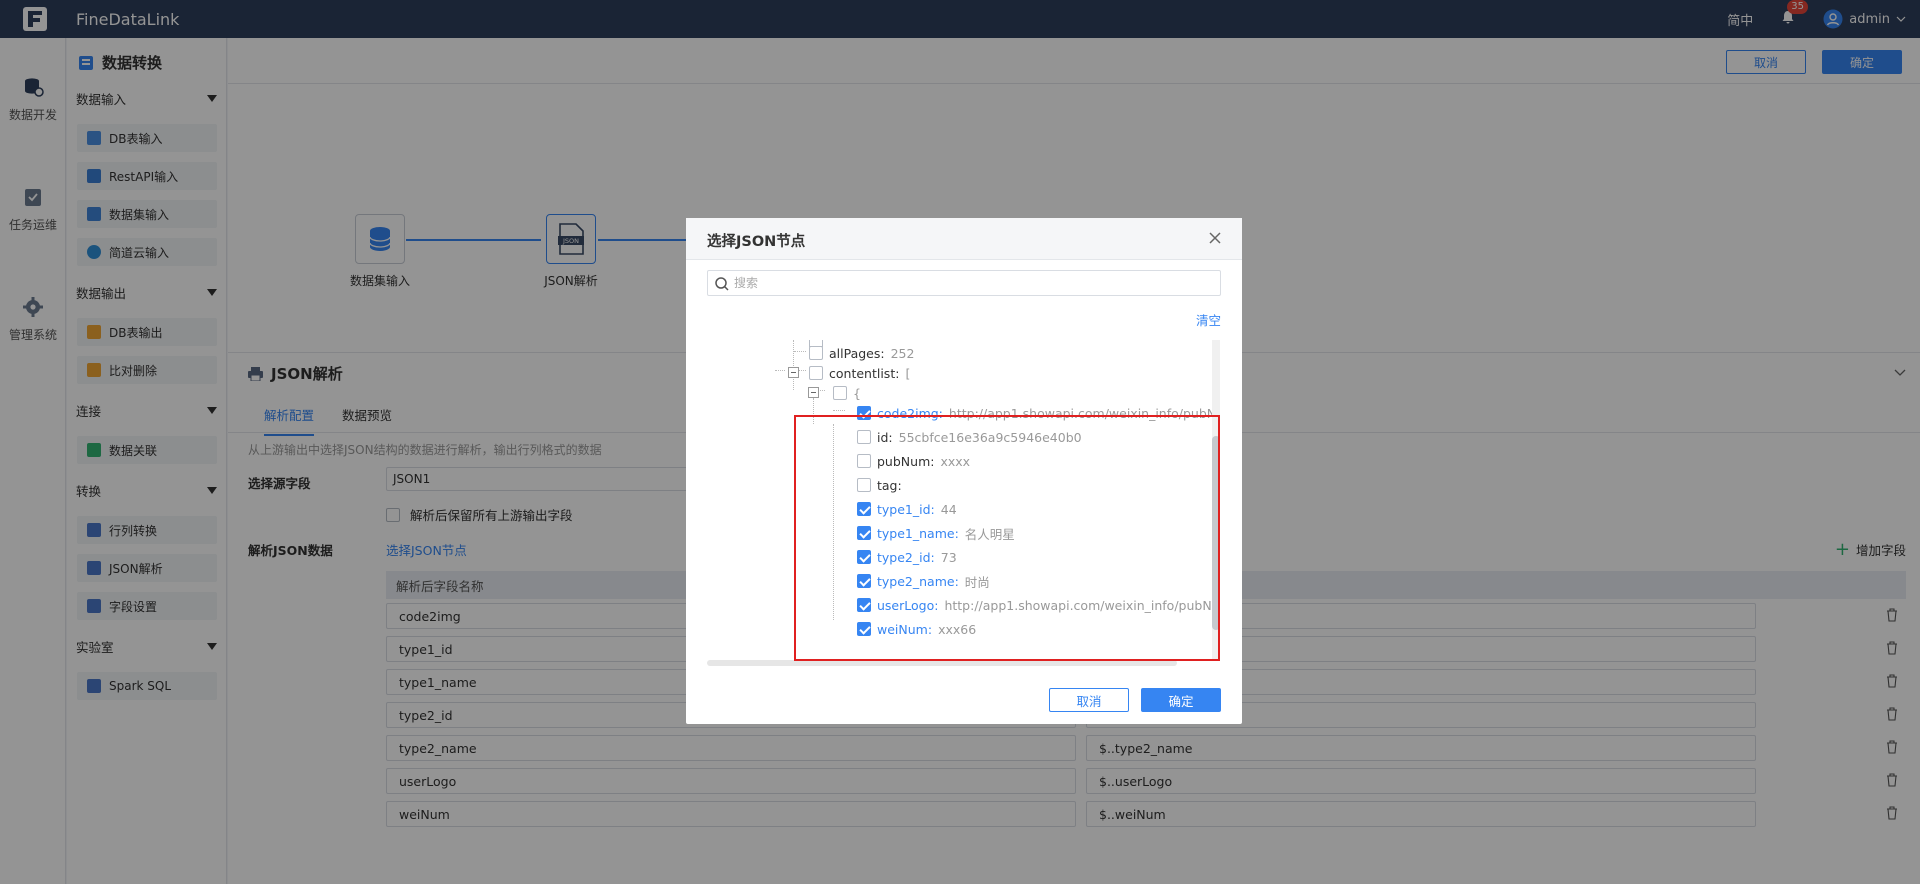 Image resolution: width=1920 pixels, height=884 pixels. I want to click on dialog-header: 选择JSON节点, so click(964, 239).